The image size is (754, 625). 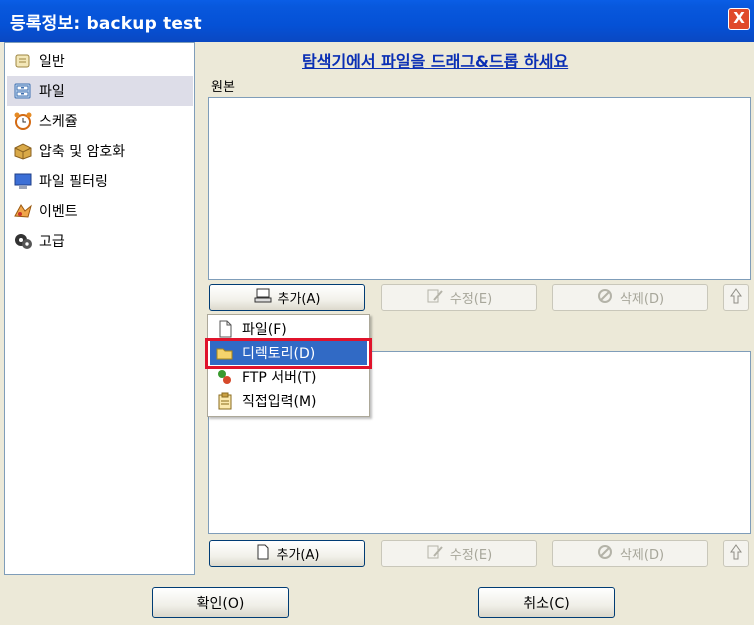 What do you see at coordinates (435, 60) in the screenshot?
I see `drag-drop-hint-link: 탐색기에서 파일을 드래그&드롭 하세요` at bounding box center [435, 60].